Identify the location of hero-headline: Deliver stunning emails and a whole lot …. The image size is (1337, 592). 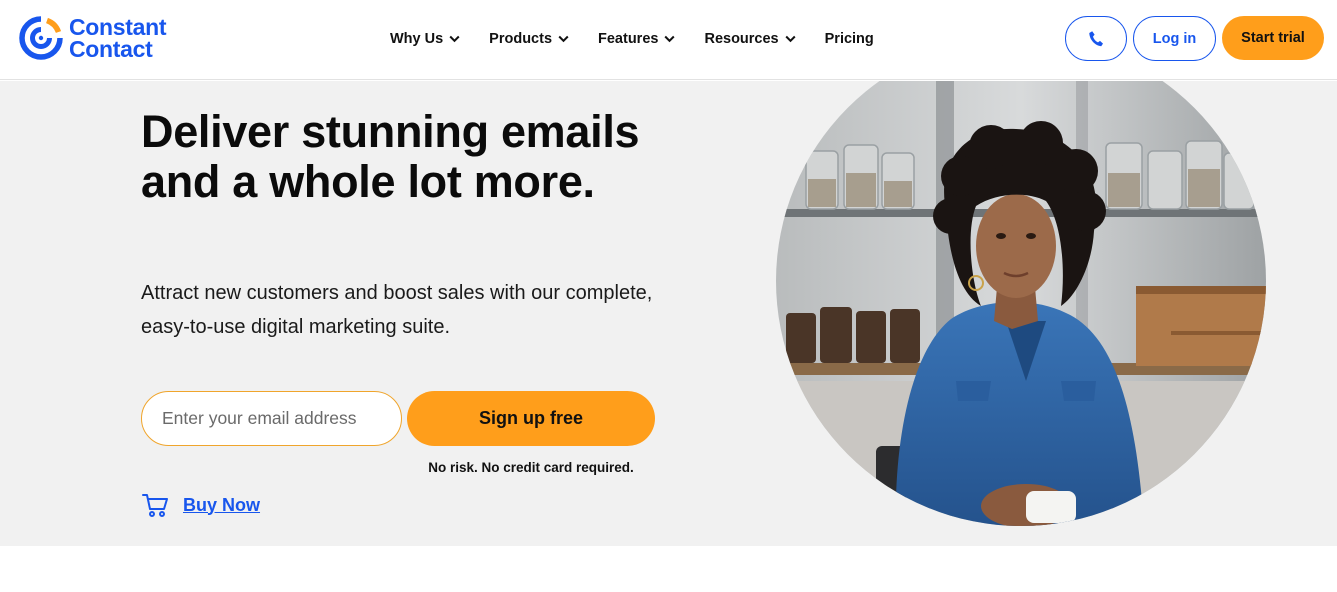
(390, 156).